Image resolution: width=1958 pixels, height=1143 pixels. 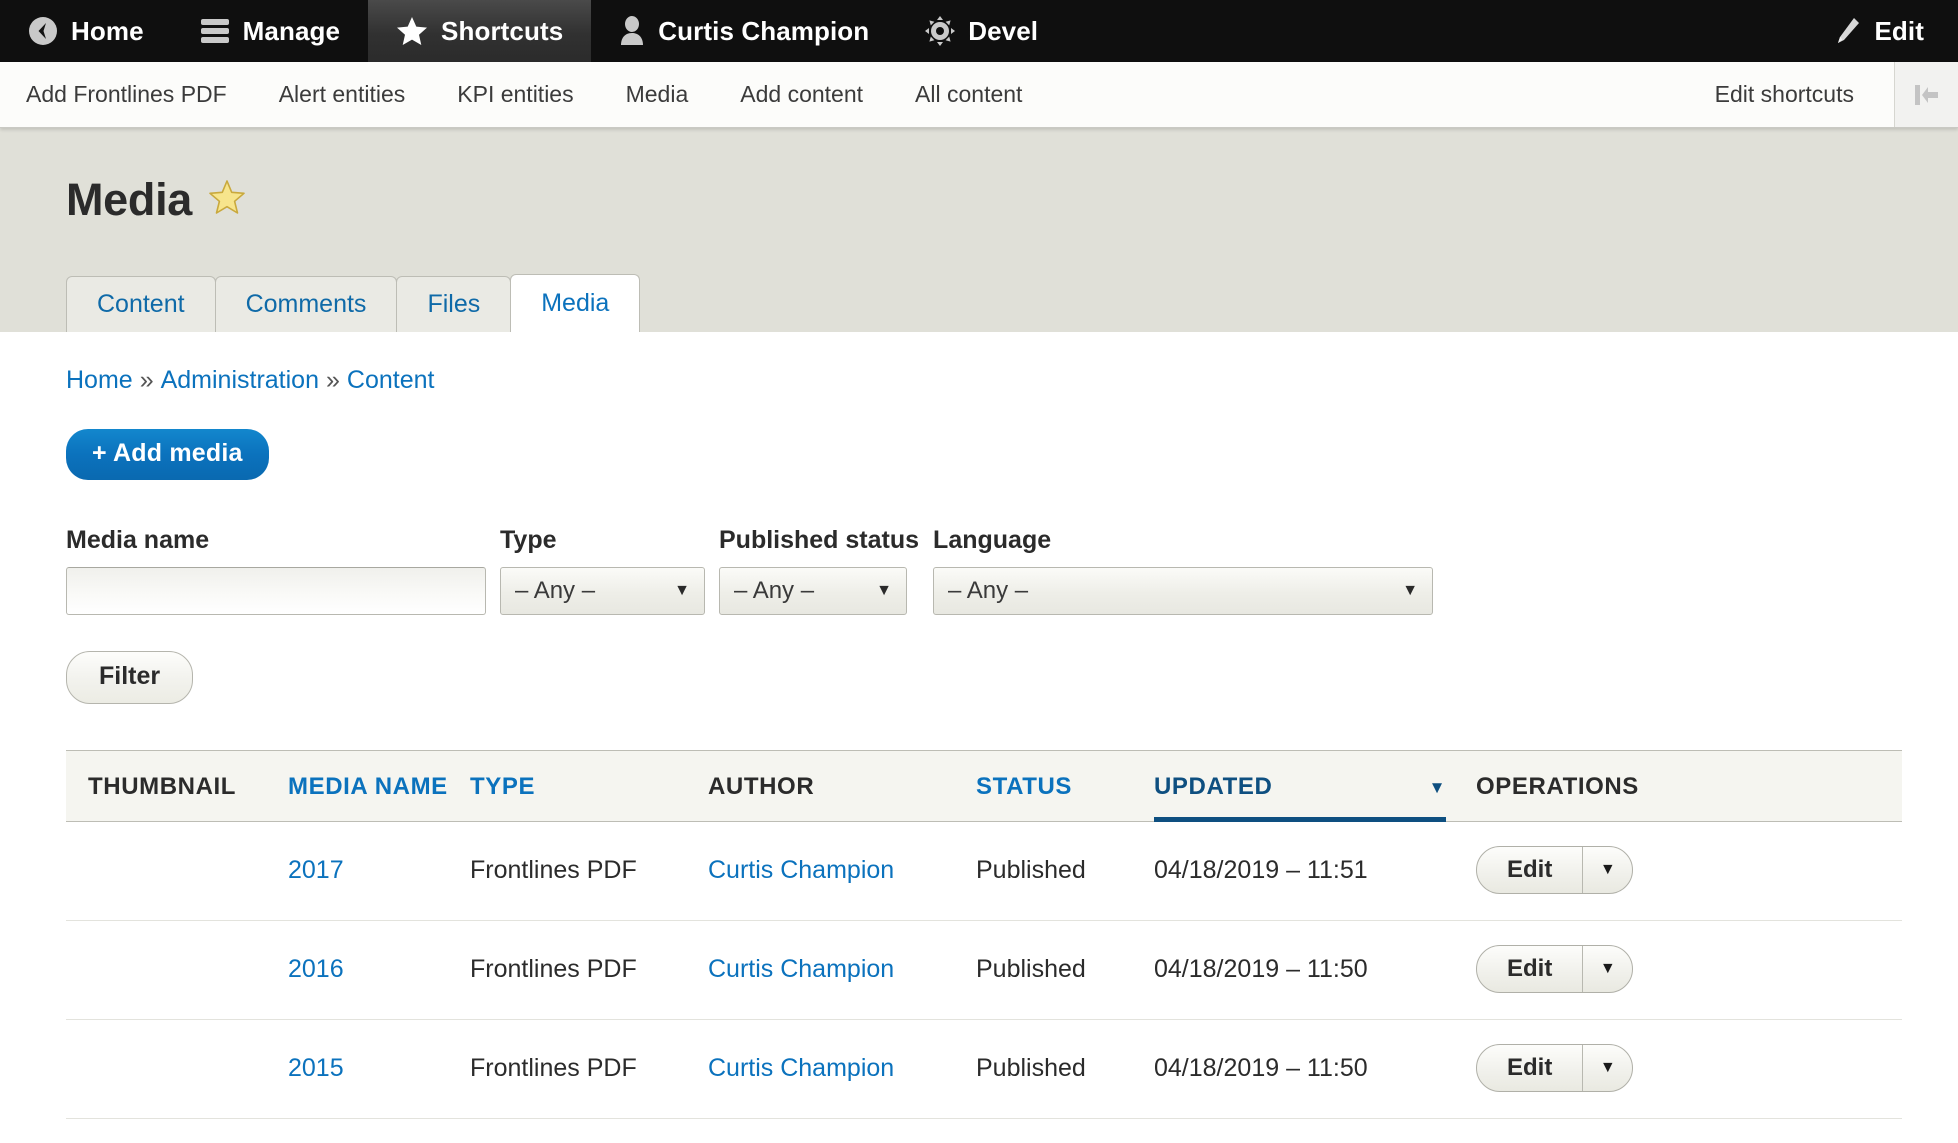 What do you see at coordinates (368, 786) in the screenshot?
I see `column-header-label: MEDIA NAME` at bounding box center [368, 786].